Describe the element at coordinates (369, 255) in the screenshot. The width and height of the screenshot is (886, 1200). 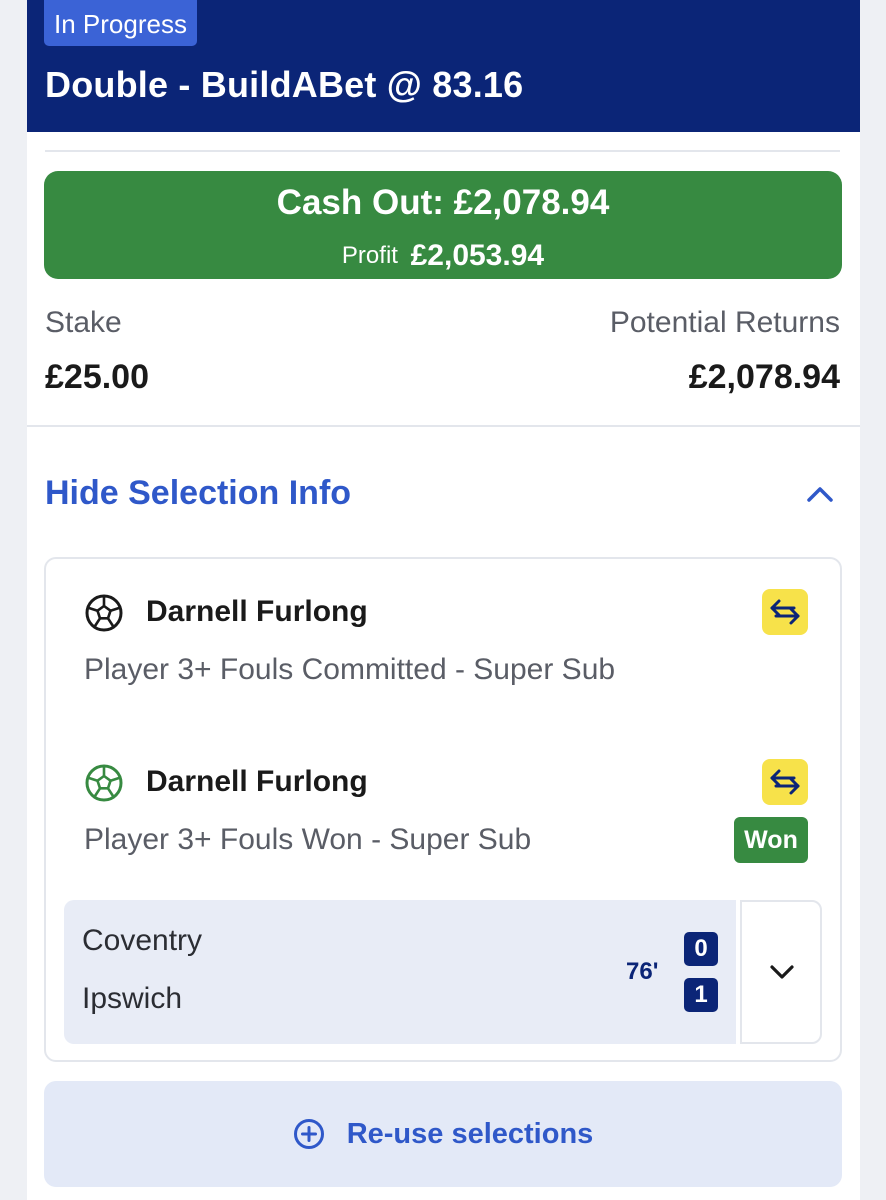
I see `profit-label: Profit` at that location.